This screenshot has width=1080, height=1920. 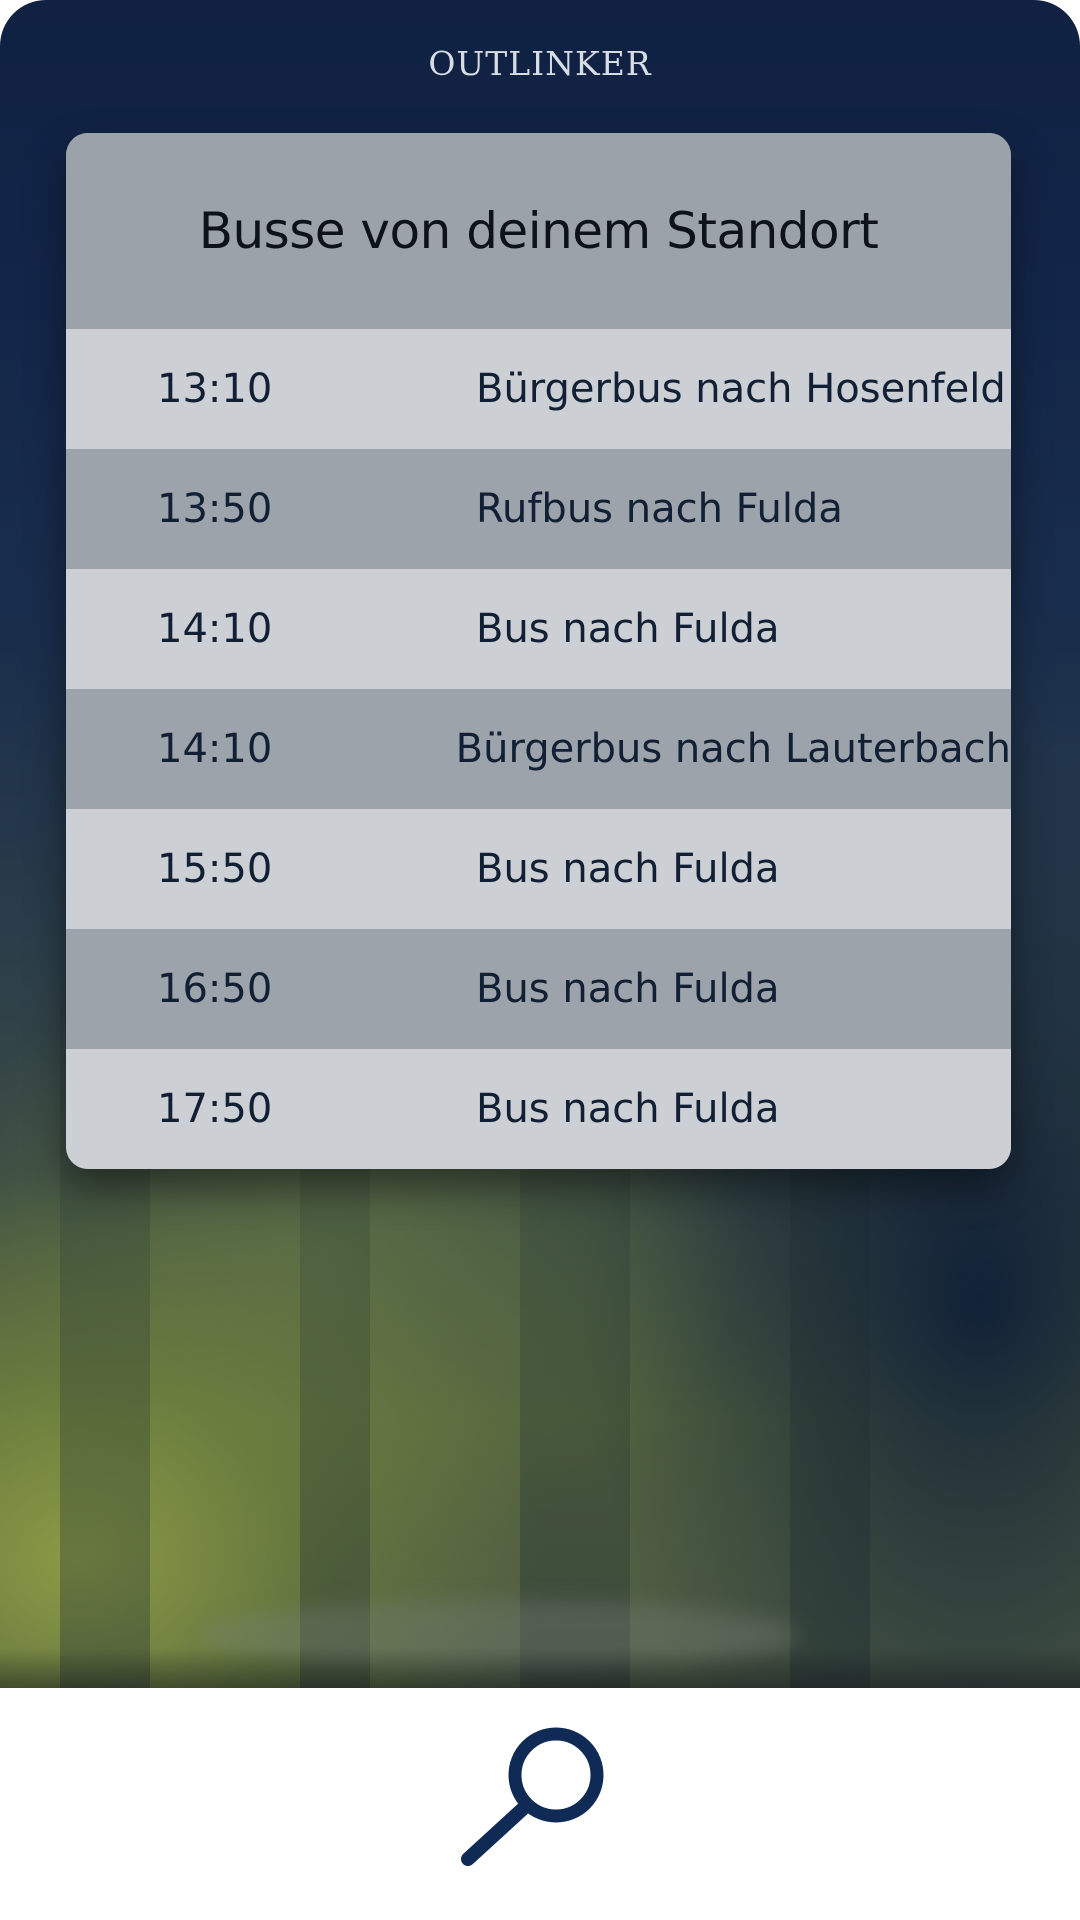 I want to click on app-title: OUTLINKER, so click(x=540, y=63).